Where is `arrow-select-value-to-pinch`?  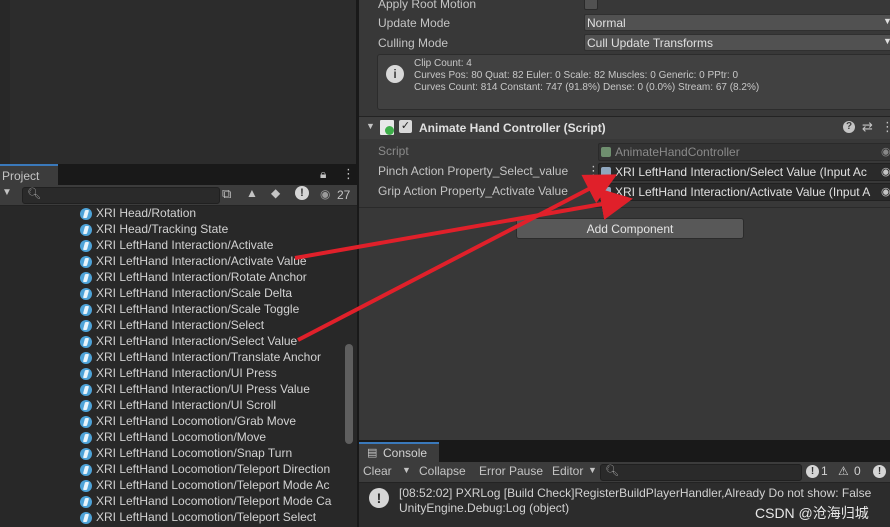
arrow-select-value-to-pinch is located at coordinates (457, 258).